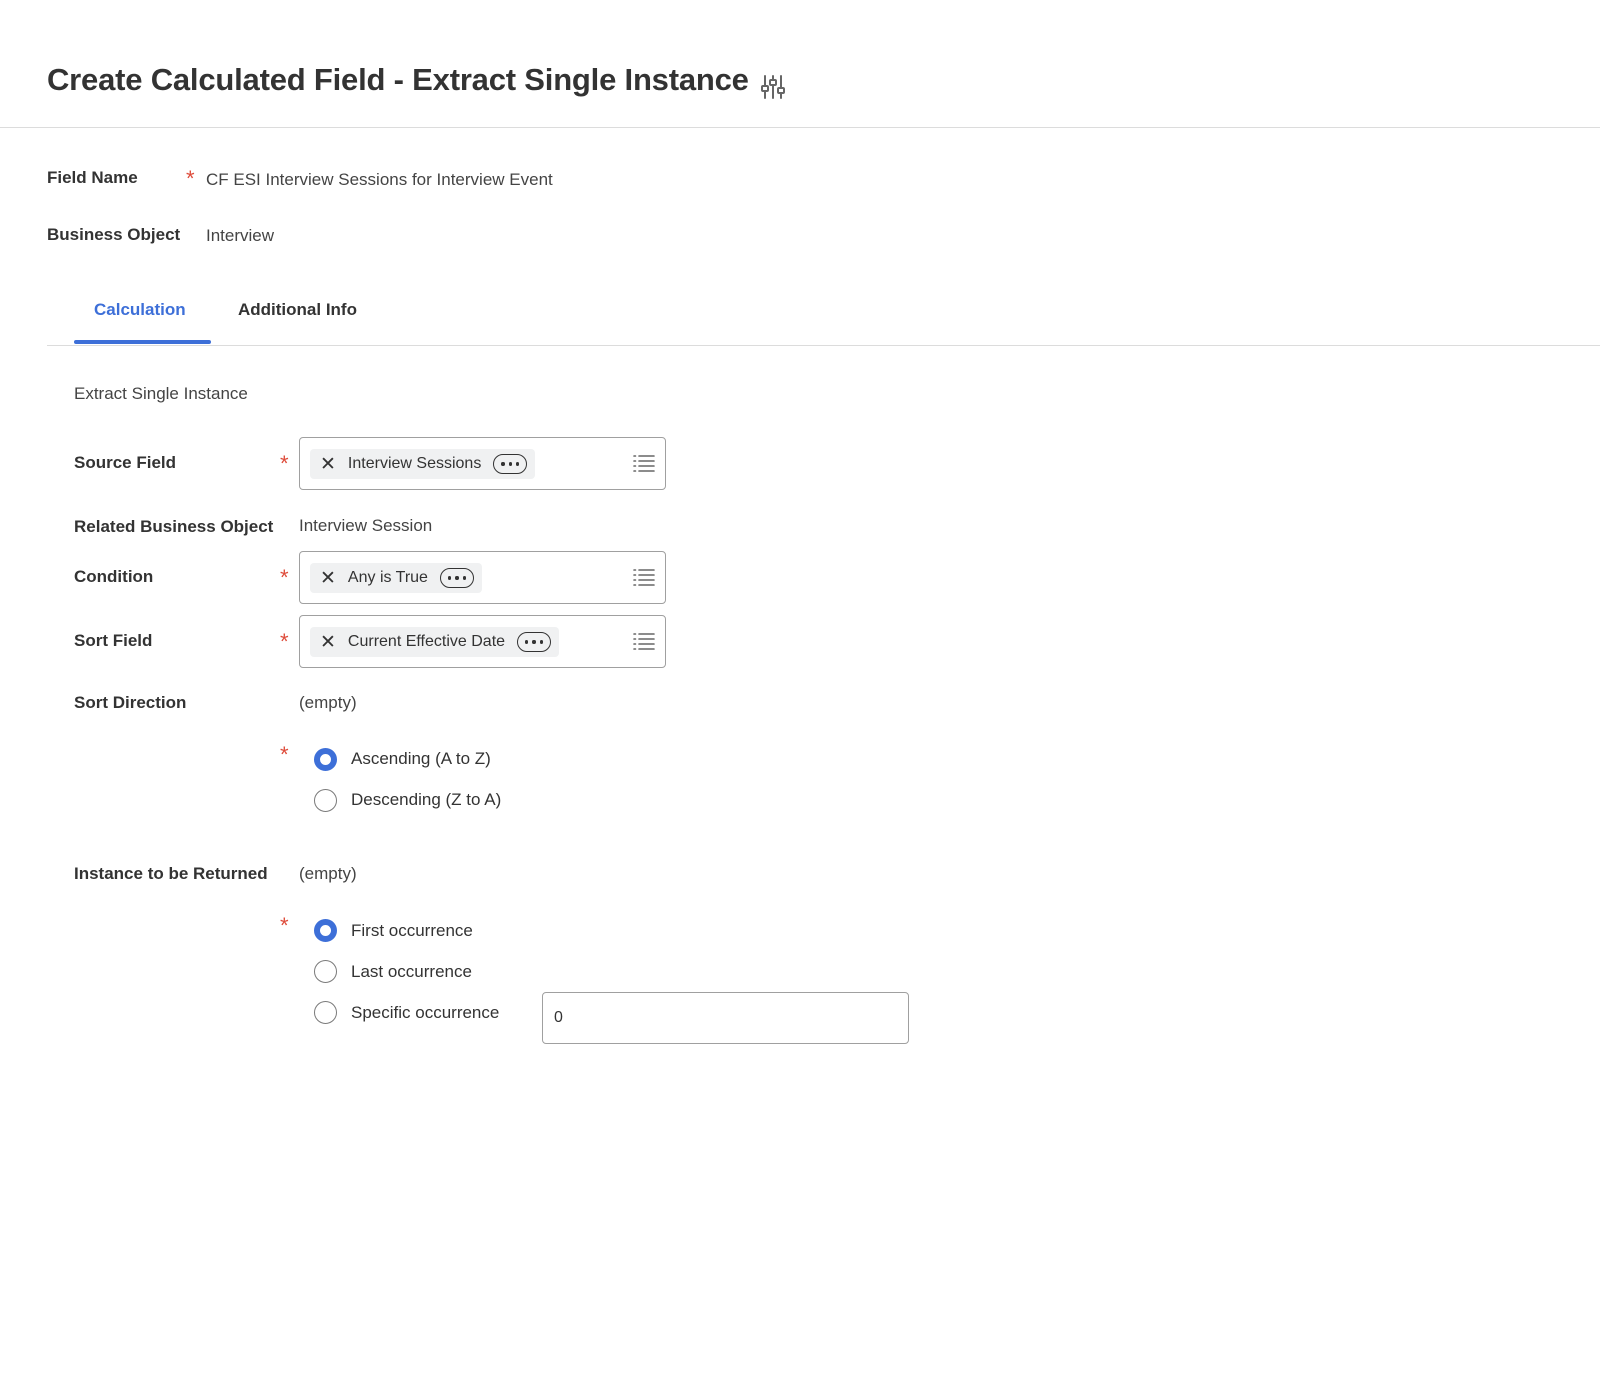  What do you see at coordinates (140, 310) in the screenshot?
I see `tab-calculation: Calculation` at bounding box center [140, 310].